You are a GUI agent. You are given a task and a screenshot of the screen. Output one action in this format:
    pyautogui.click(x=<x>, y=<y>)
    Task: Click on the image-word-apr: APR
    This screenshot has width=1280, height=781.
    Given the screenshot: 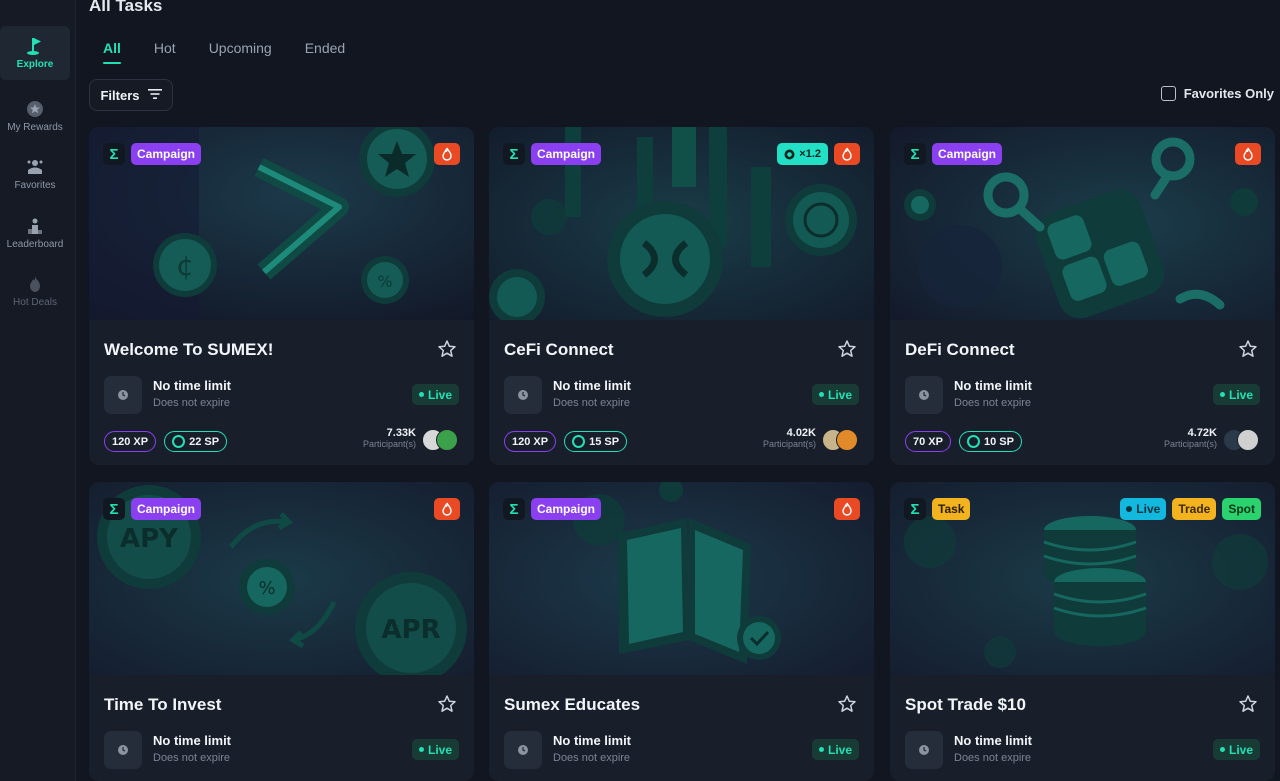 What is the action you would take?
    pyautogui.click(x=410, y=630)
    